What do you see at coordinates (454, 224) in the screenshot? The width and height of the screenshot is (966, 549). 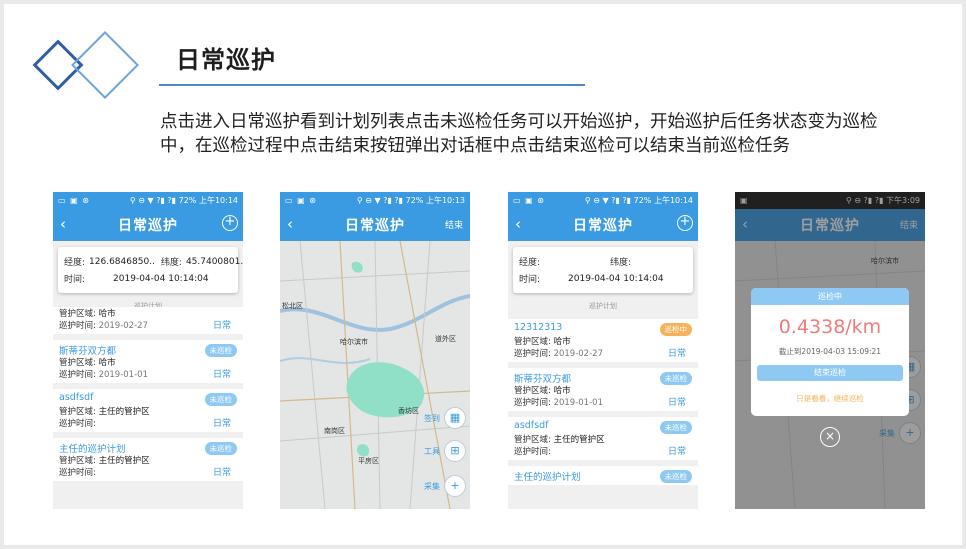 I see `end-button: 结束` at bounding box center [454, 224].